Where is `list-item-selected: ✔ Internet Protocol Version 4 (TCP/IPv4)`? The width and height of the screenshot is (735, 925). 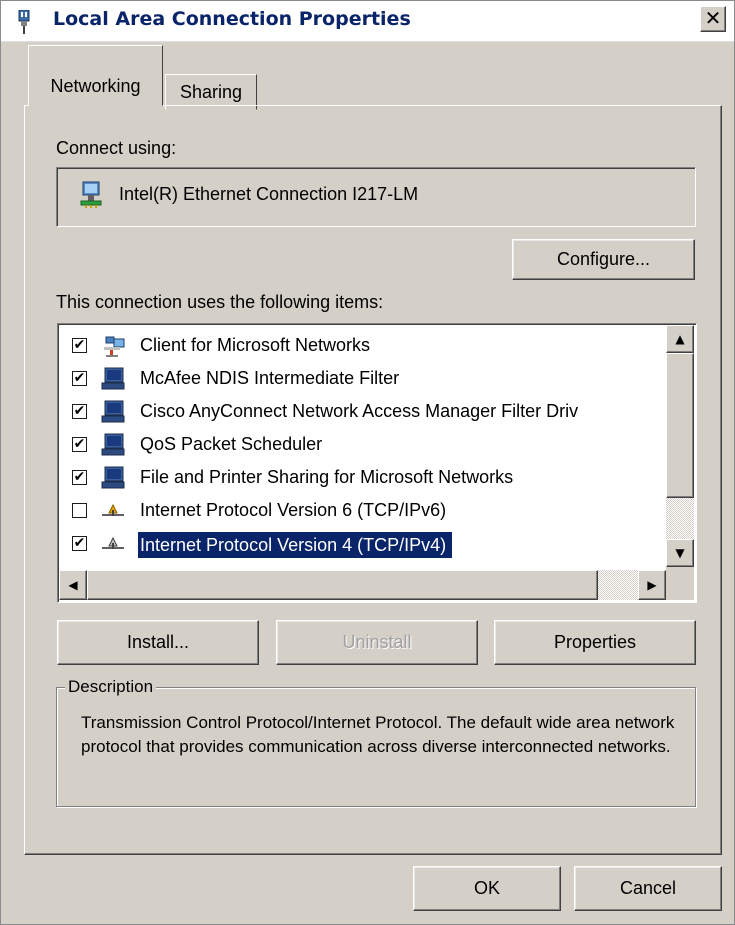 list-item-selected: ✔ Internet Protocol Version 4 (TCP/IPv4) is located at coordinates (368, 543).